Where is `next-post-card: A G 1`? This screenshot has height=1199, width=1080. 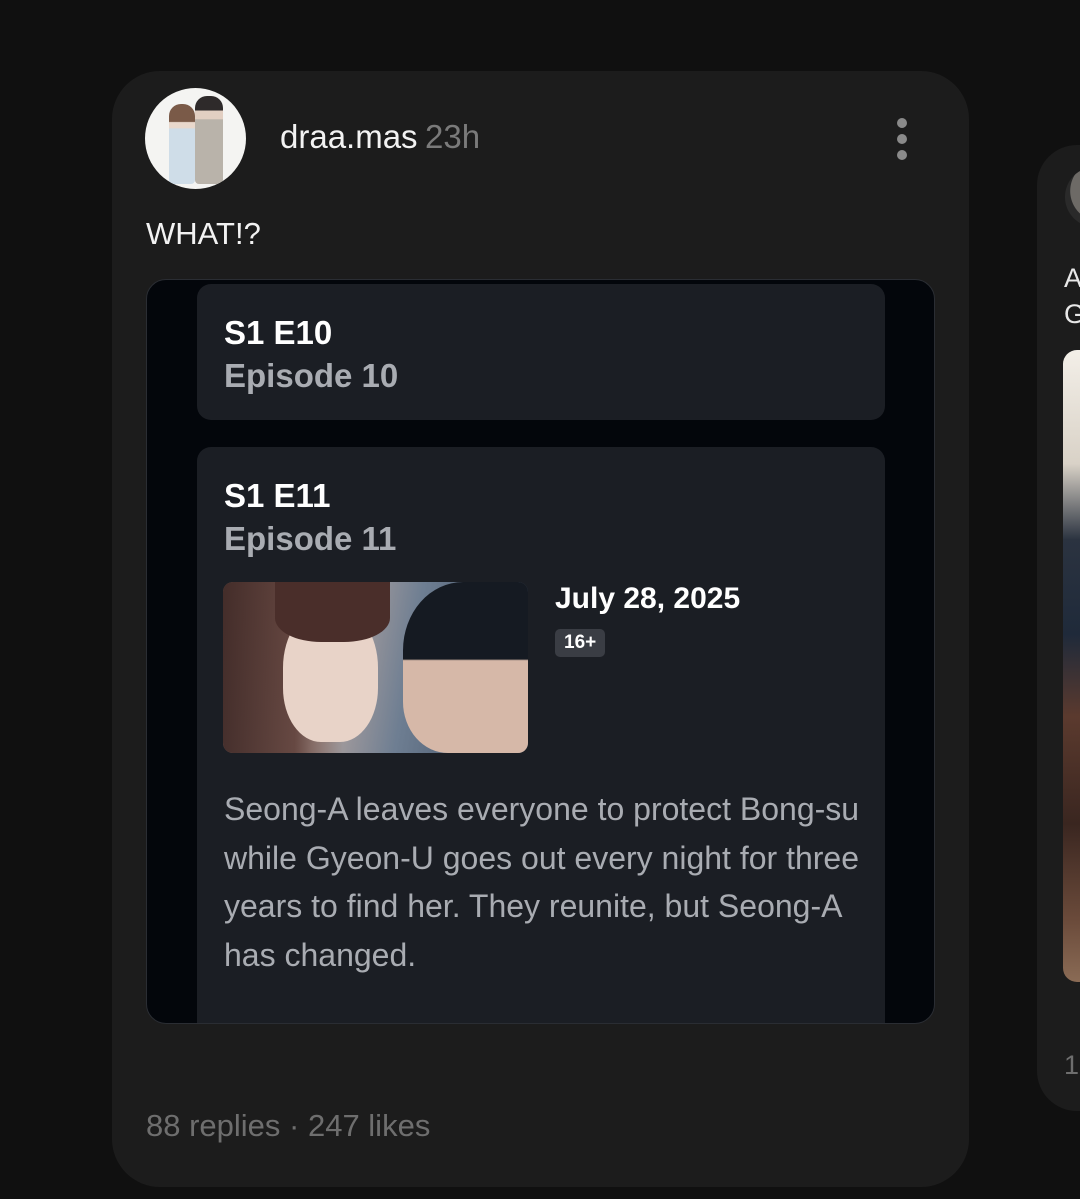 next-post-card: A G 1 is located at coordinates (1058, 628).